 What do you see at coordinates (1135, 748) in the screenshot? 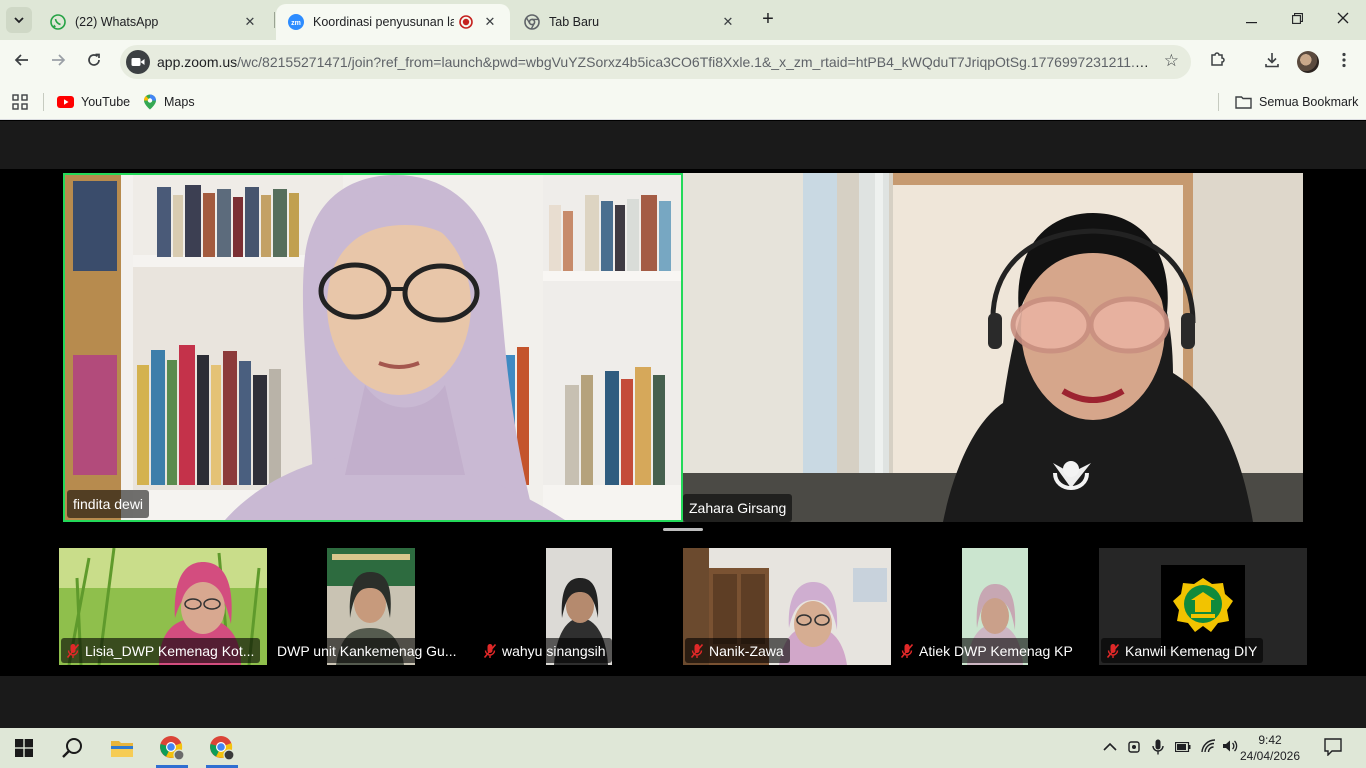
I see `meet-now-icon` at bounding box center [1135, 748].